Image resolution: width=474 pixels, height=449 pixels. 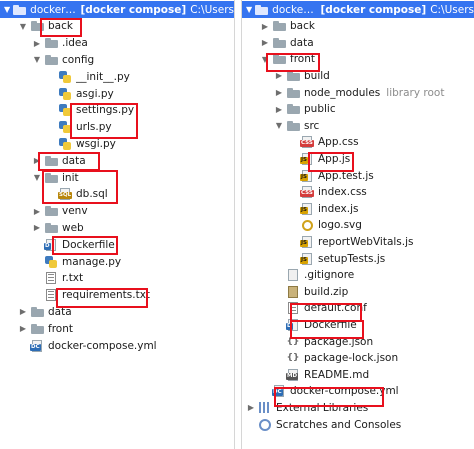 I want to click on tree-item-manage-py: manage.py, so click(x=117, y=261).